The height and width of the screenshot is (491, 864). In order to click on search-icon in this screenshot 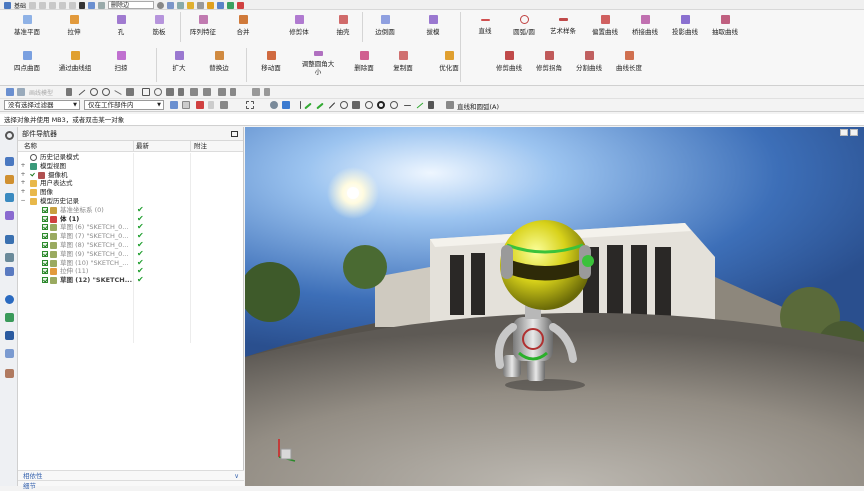, I will do `click(161, 5)`.